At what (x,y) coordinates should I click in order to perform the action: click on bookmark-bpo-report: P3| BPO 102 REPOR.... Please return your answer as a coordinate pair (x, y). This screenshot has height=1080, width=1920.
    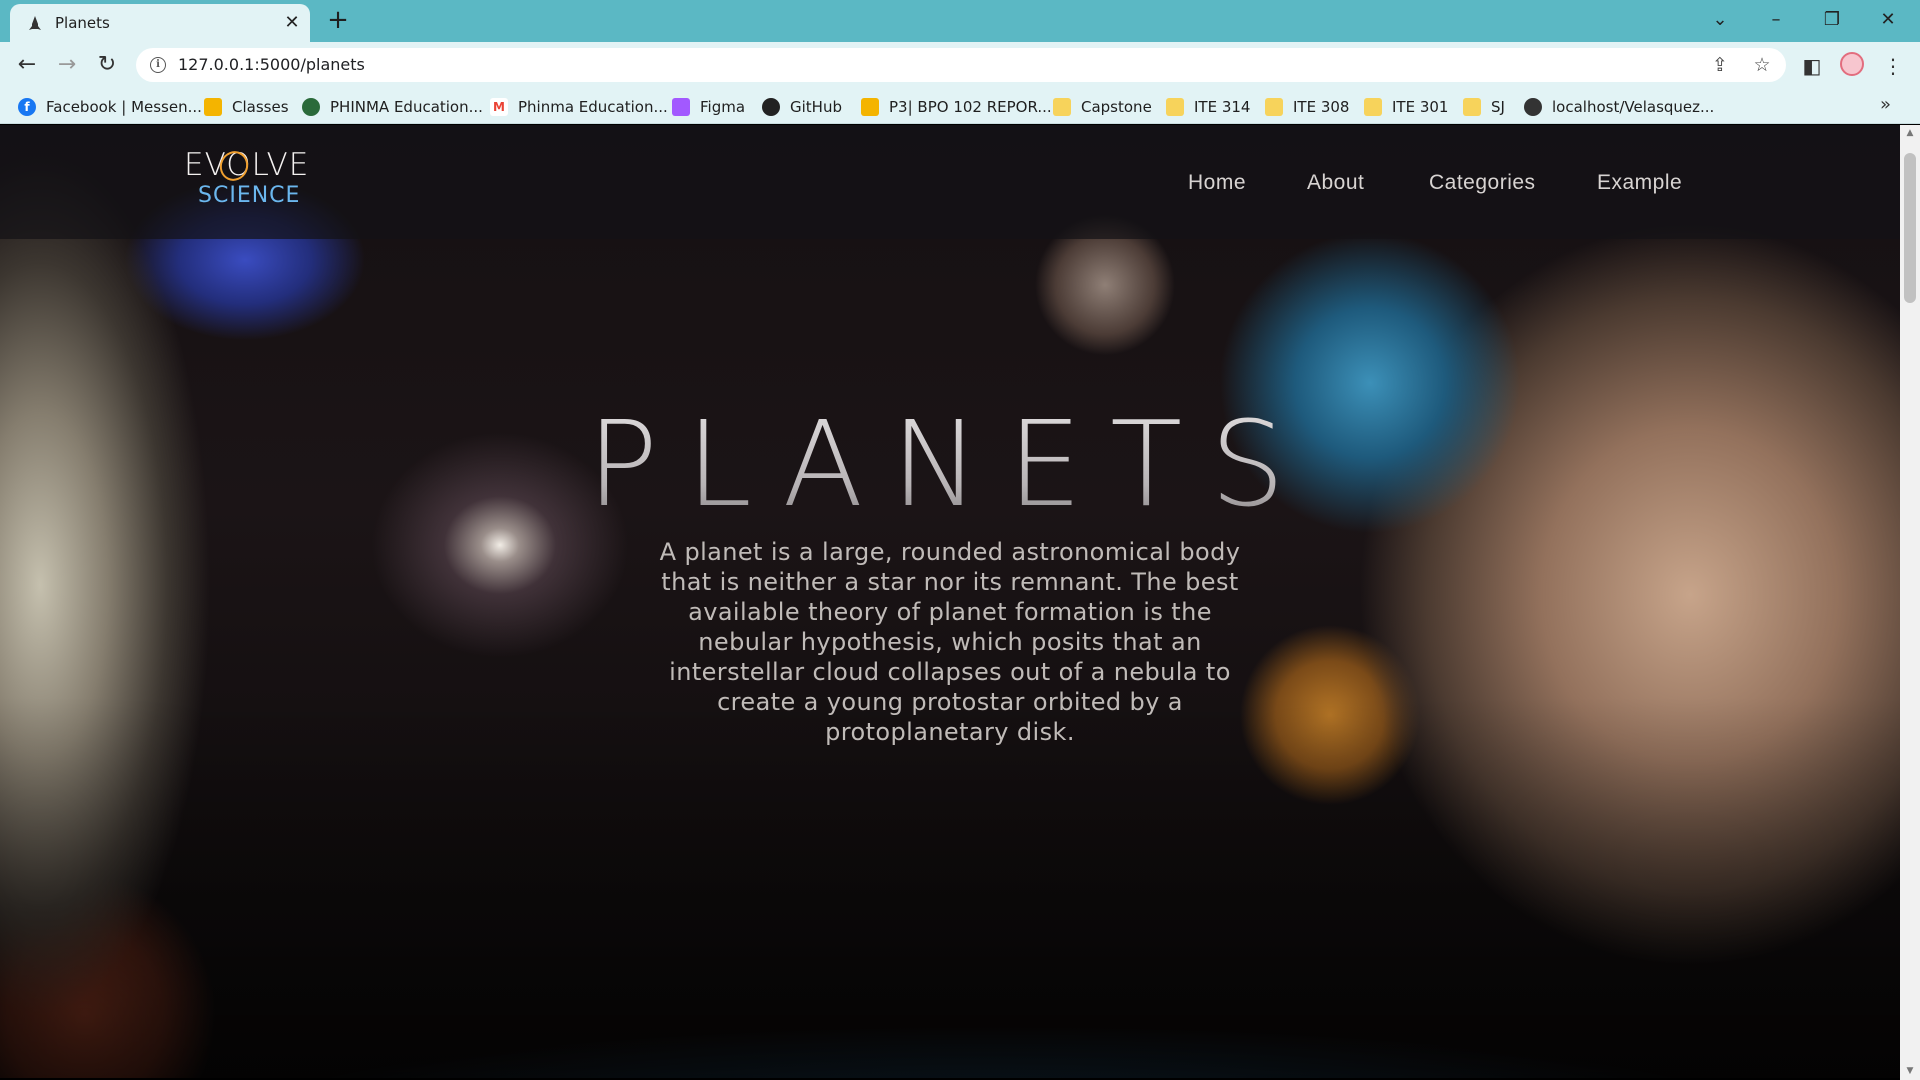
    Looking at the image, I should click on (956, 107).